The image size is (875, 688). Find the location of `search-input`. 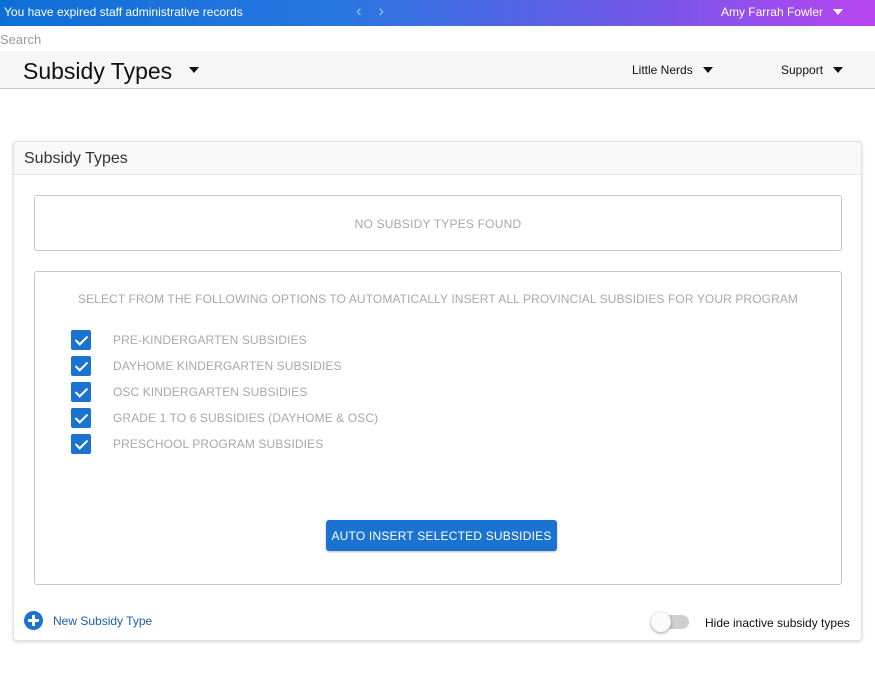

search-input is located at coordinates (150, 39).